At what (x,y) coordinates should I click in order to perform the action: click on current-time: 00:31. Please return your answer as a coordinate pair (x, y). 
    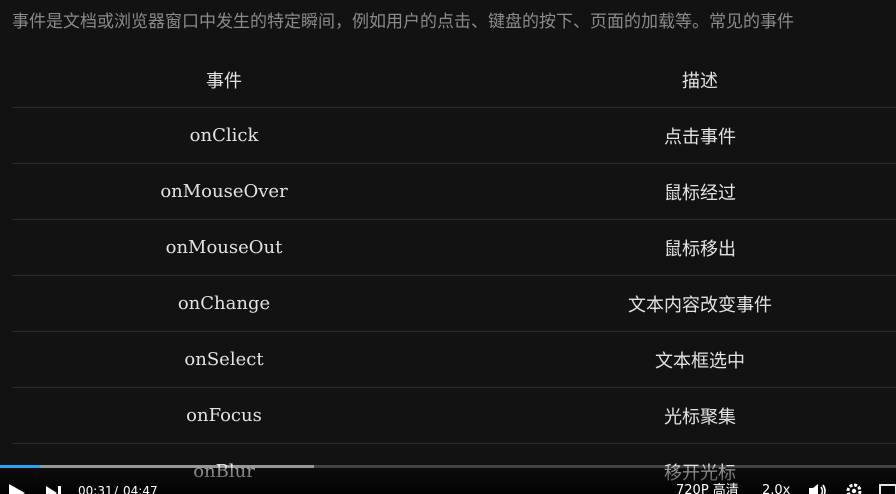
    Looking at the image, I should click on (95, 489).